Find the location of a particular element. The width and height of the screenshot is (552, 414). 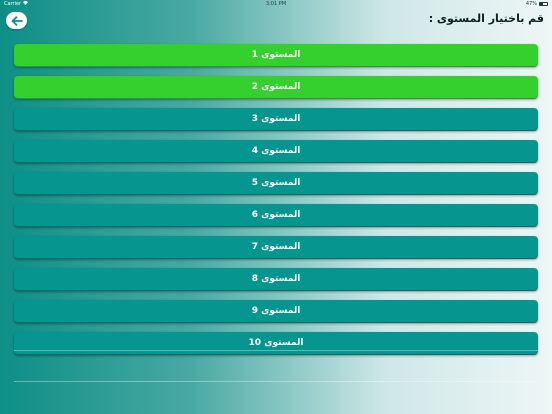

level-button-10: المستوى 10 is located at coordinates (276, 343).